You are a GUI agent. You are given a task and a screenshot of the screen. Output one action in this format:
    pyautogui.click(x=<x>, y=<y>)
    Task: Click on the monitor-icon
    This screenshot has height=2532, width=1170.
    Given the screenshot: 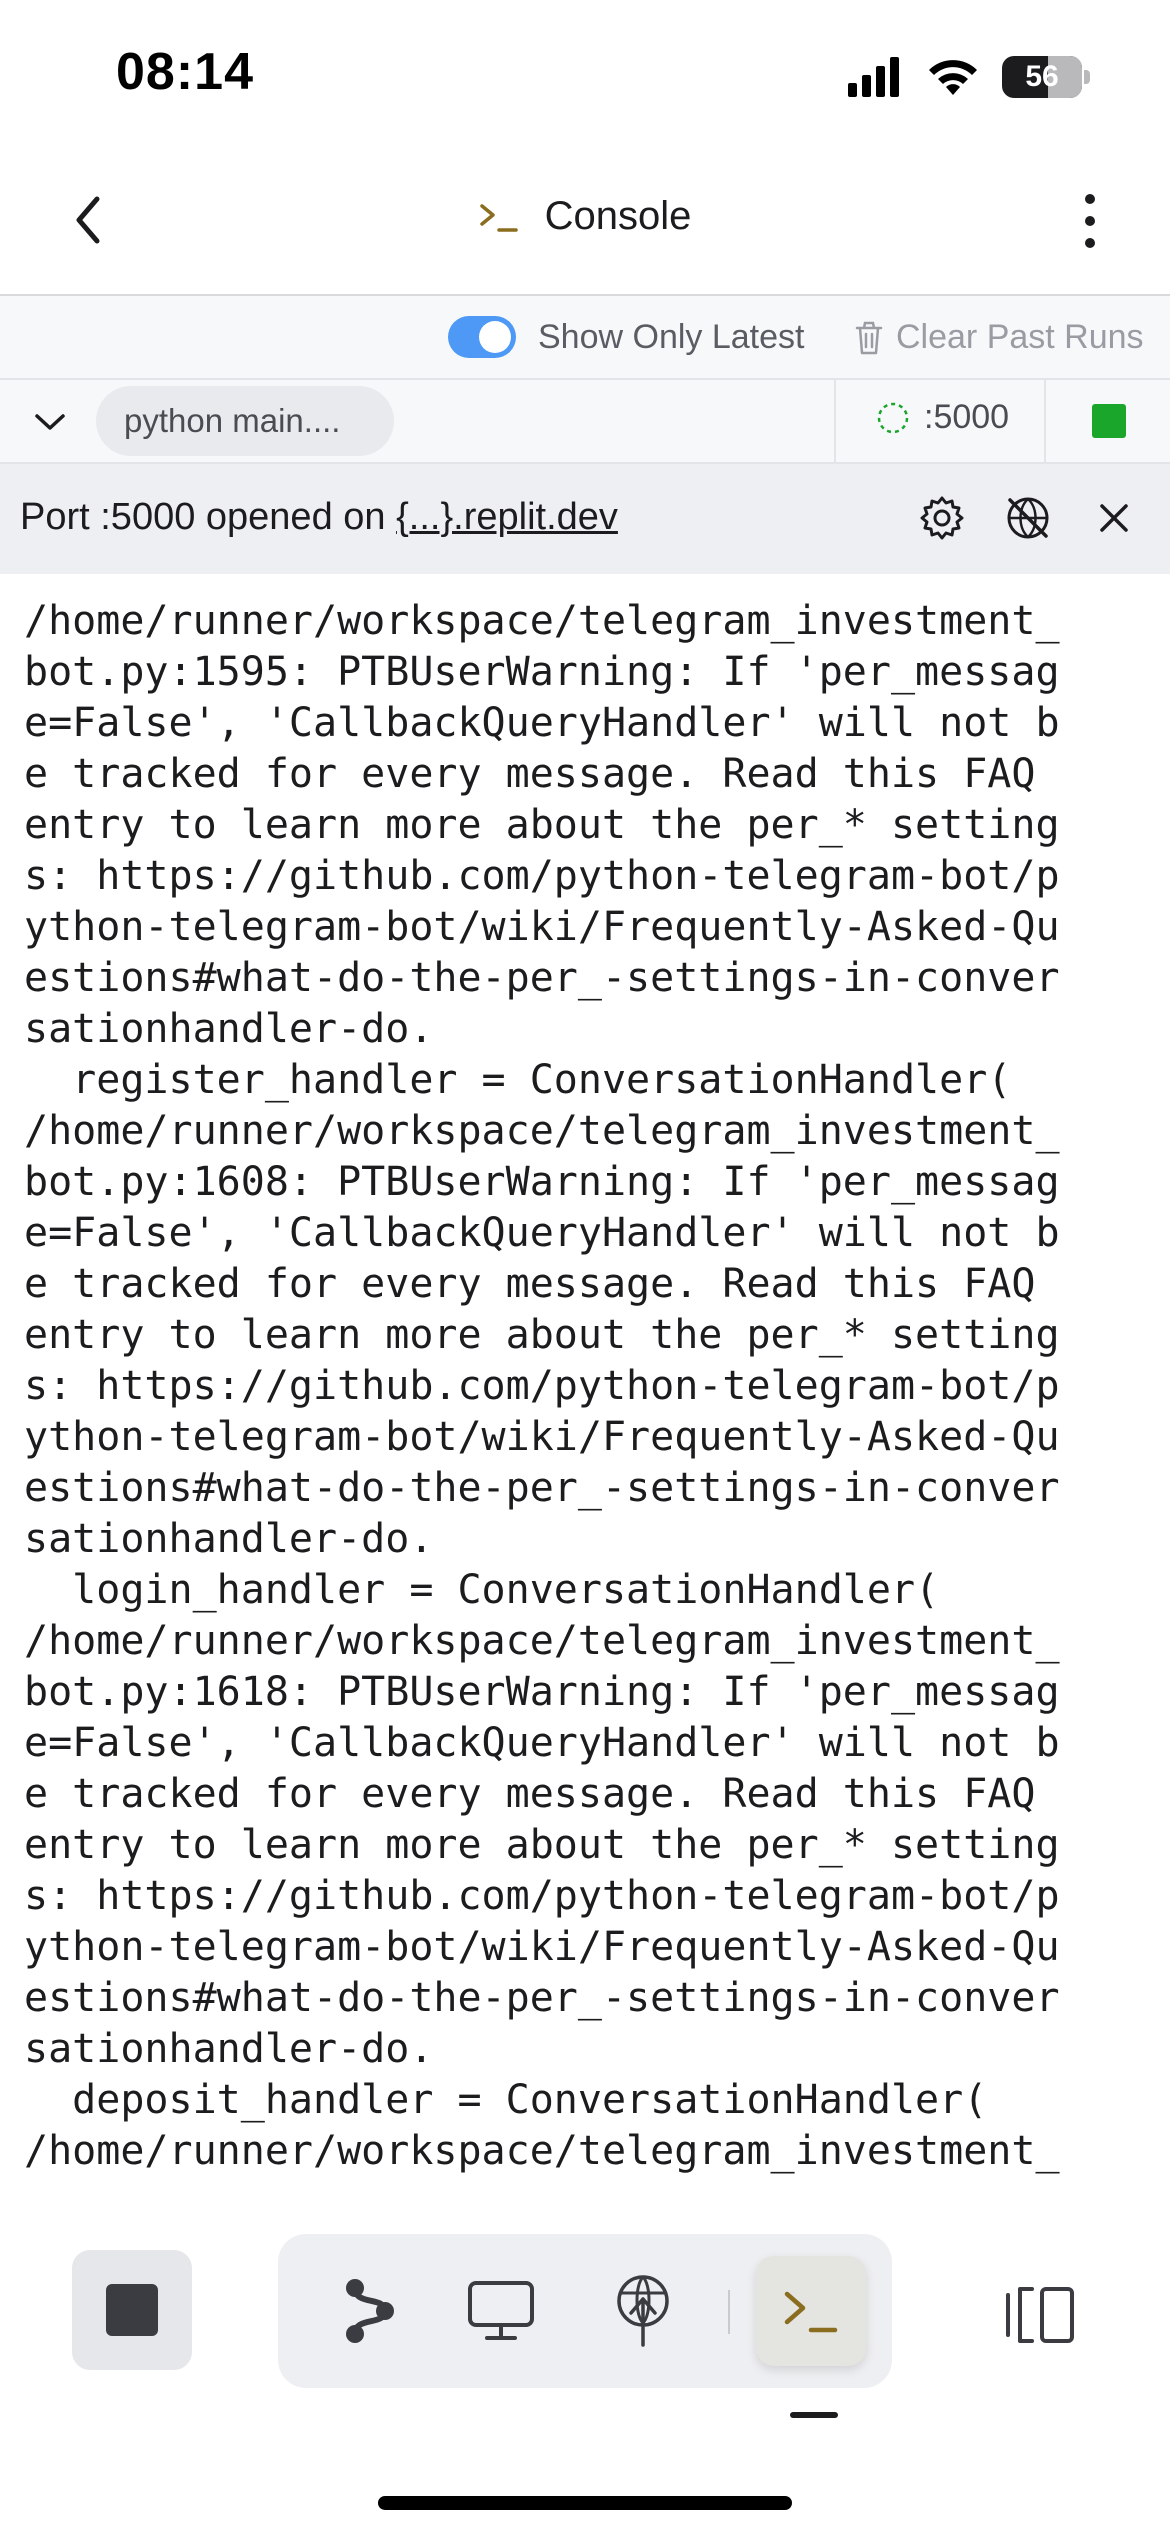 What is the action you would take?
    pyautogui.click(x=501, y=2310)
    